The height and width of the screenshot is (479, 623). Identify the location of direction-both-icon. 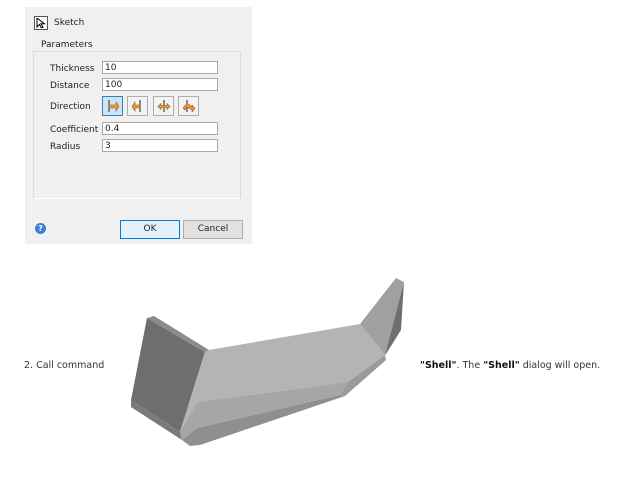
(164, 106).